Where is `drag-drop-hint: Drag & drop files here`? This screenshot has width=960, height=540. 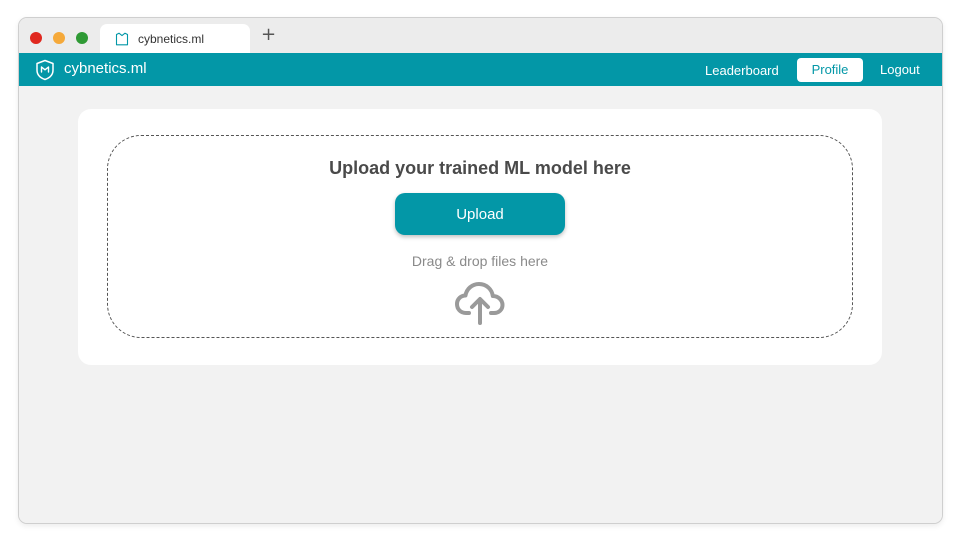 drag-drop-hint: Drag & drop files here is located at coordinates (480, 261).